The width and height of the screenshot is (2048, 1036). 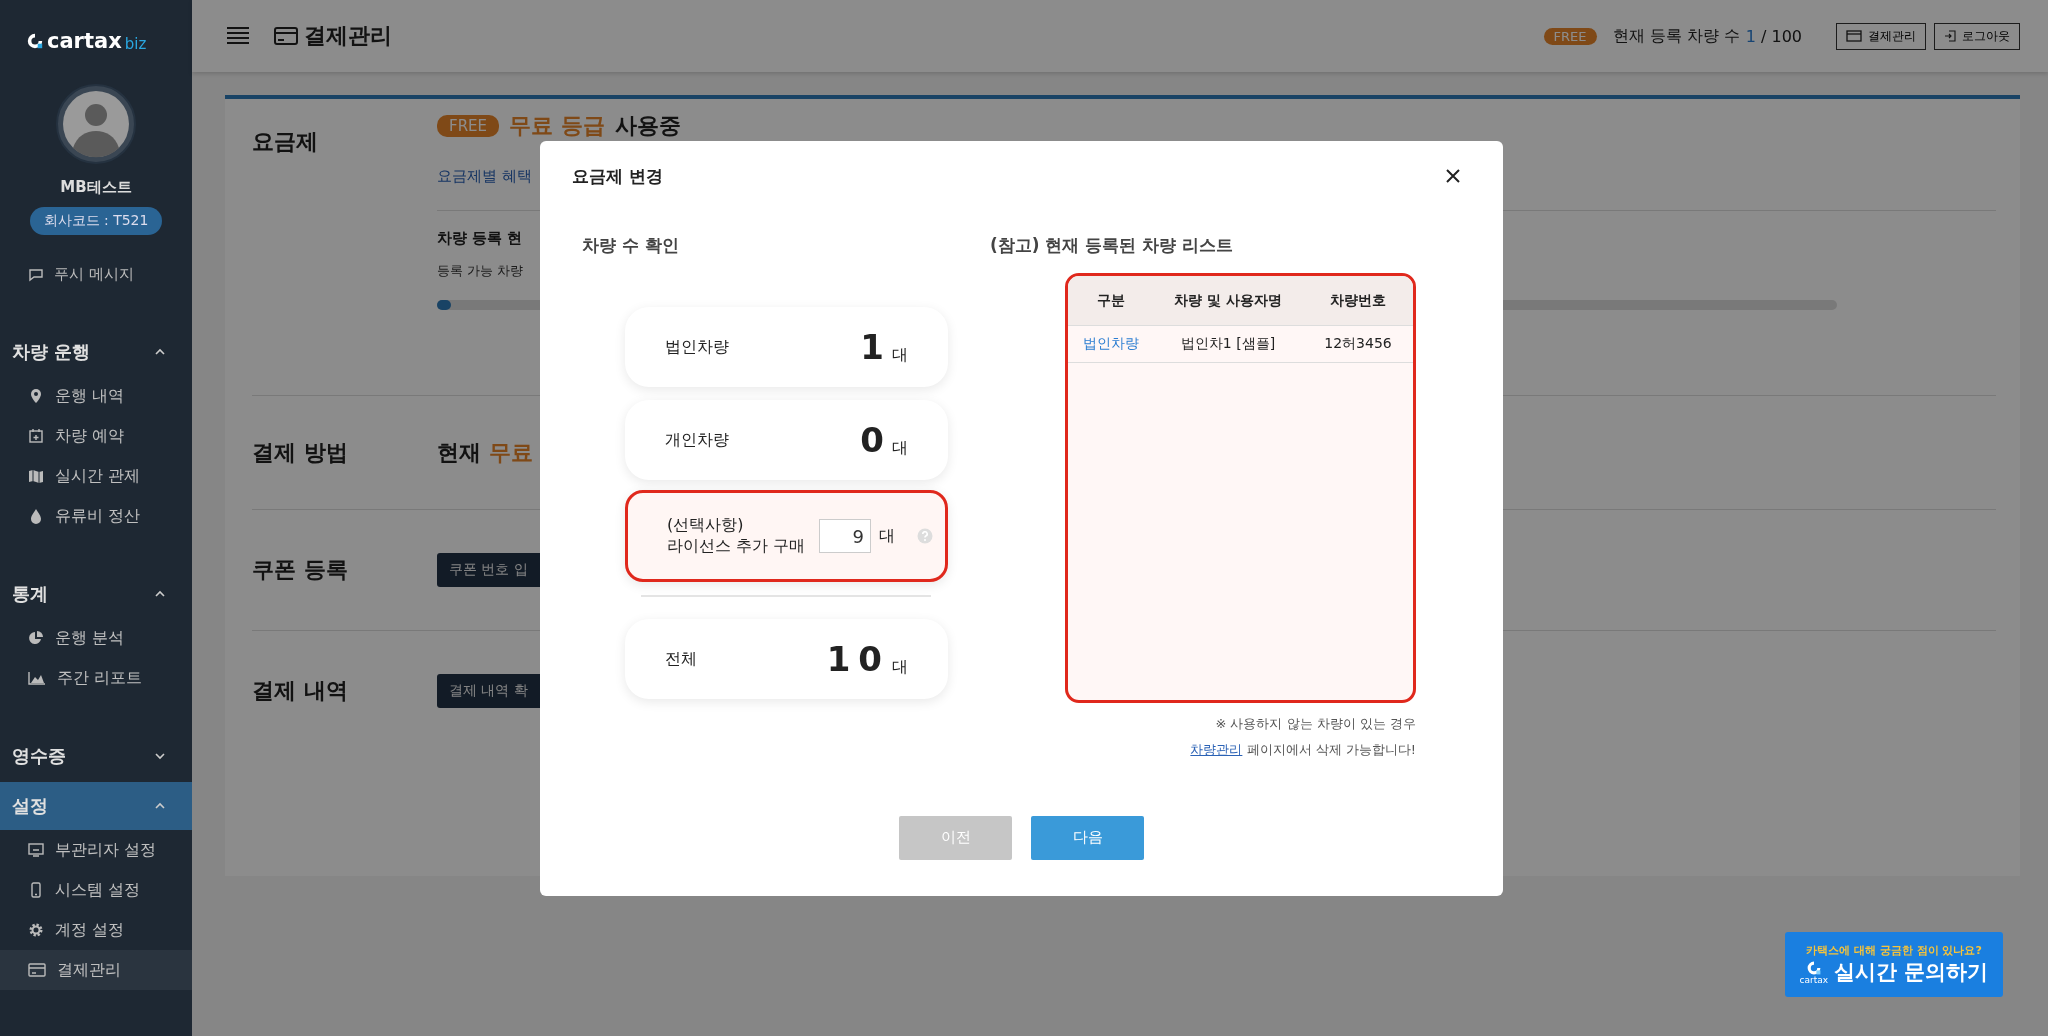 I want to click on payment-plan: 무료, so click(x=510, y=452).